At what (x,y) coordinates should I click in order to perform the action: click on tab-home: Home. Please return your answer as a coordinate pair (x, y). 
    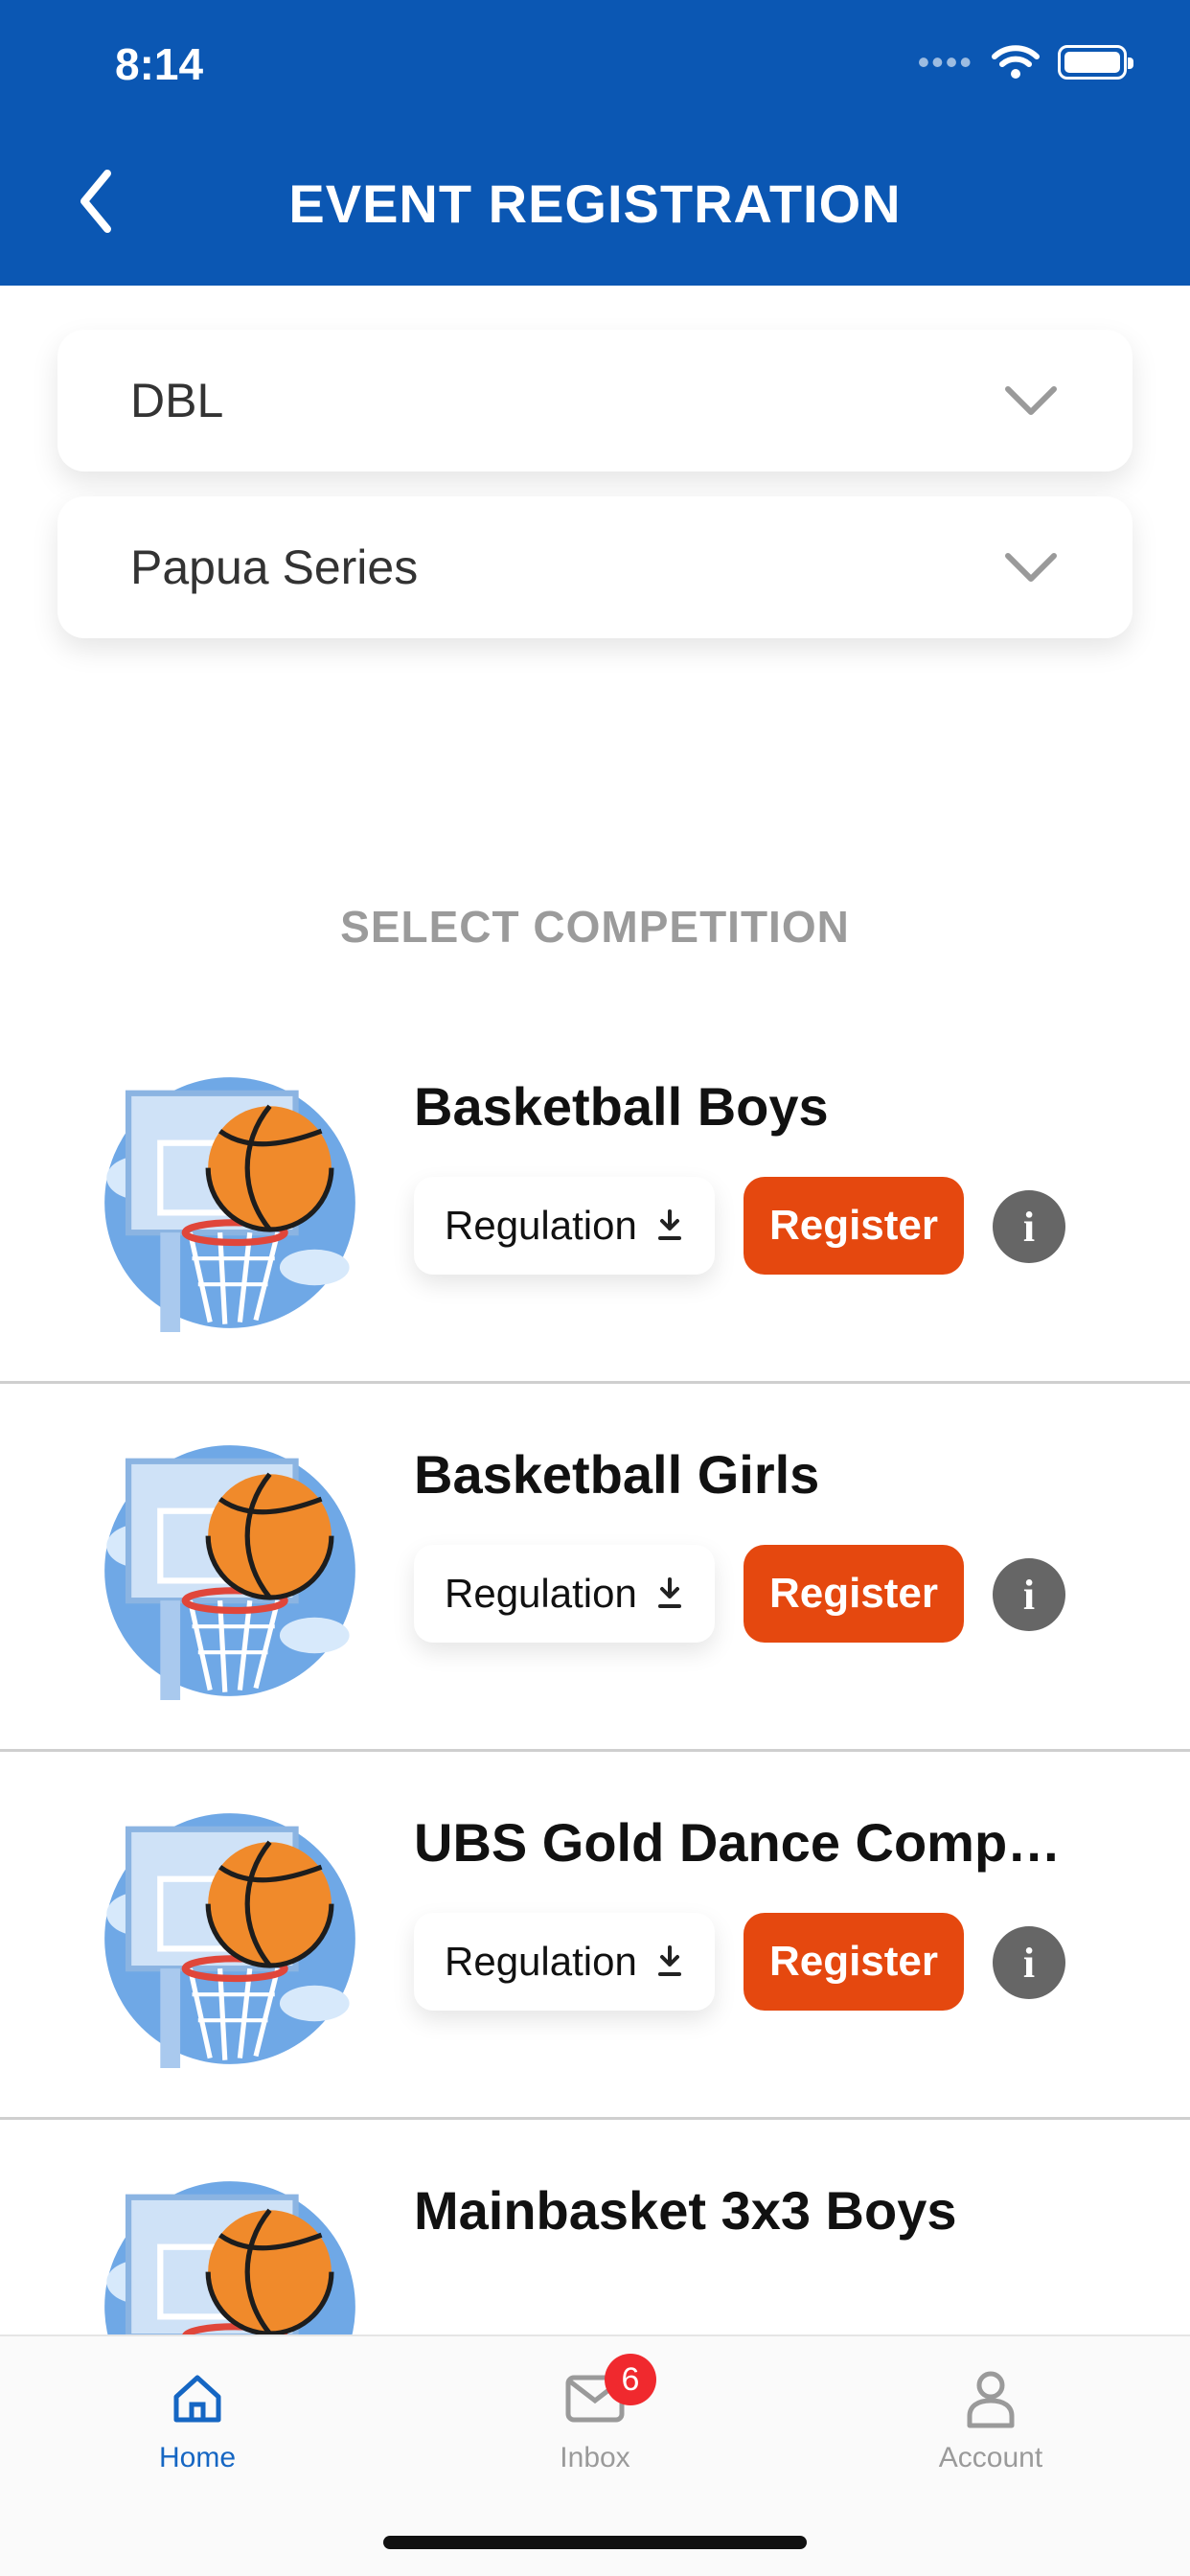
    Looking at the image, I should click on (198, 2419).